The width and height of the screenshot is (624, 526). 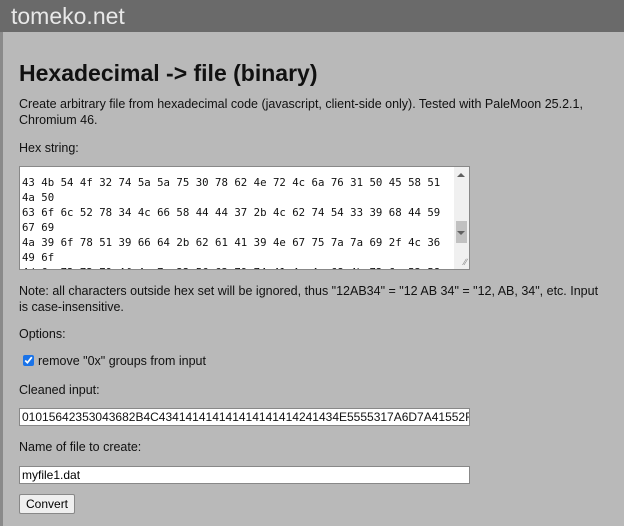 I want to click on remove-0x-label: remove "0x" groups from input, so click(x=122, y=361).